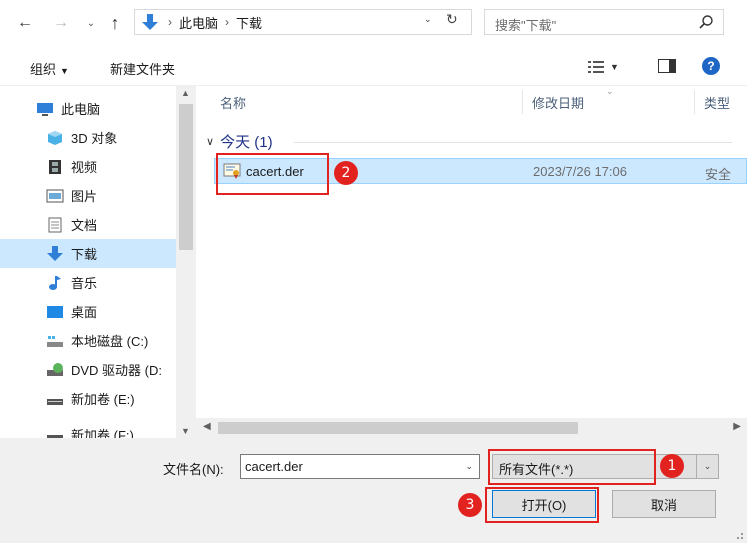 Image resolution: width=747 pixels, height=543 pixels. I want to click on group-divider, so click(513, 142).